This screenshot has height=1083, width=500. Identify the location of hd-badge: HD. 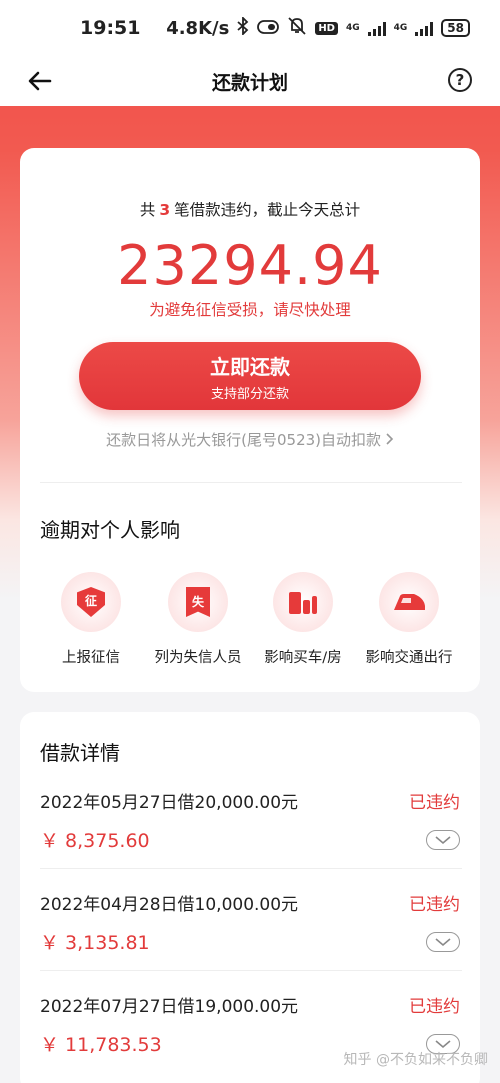
(326, 28).